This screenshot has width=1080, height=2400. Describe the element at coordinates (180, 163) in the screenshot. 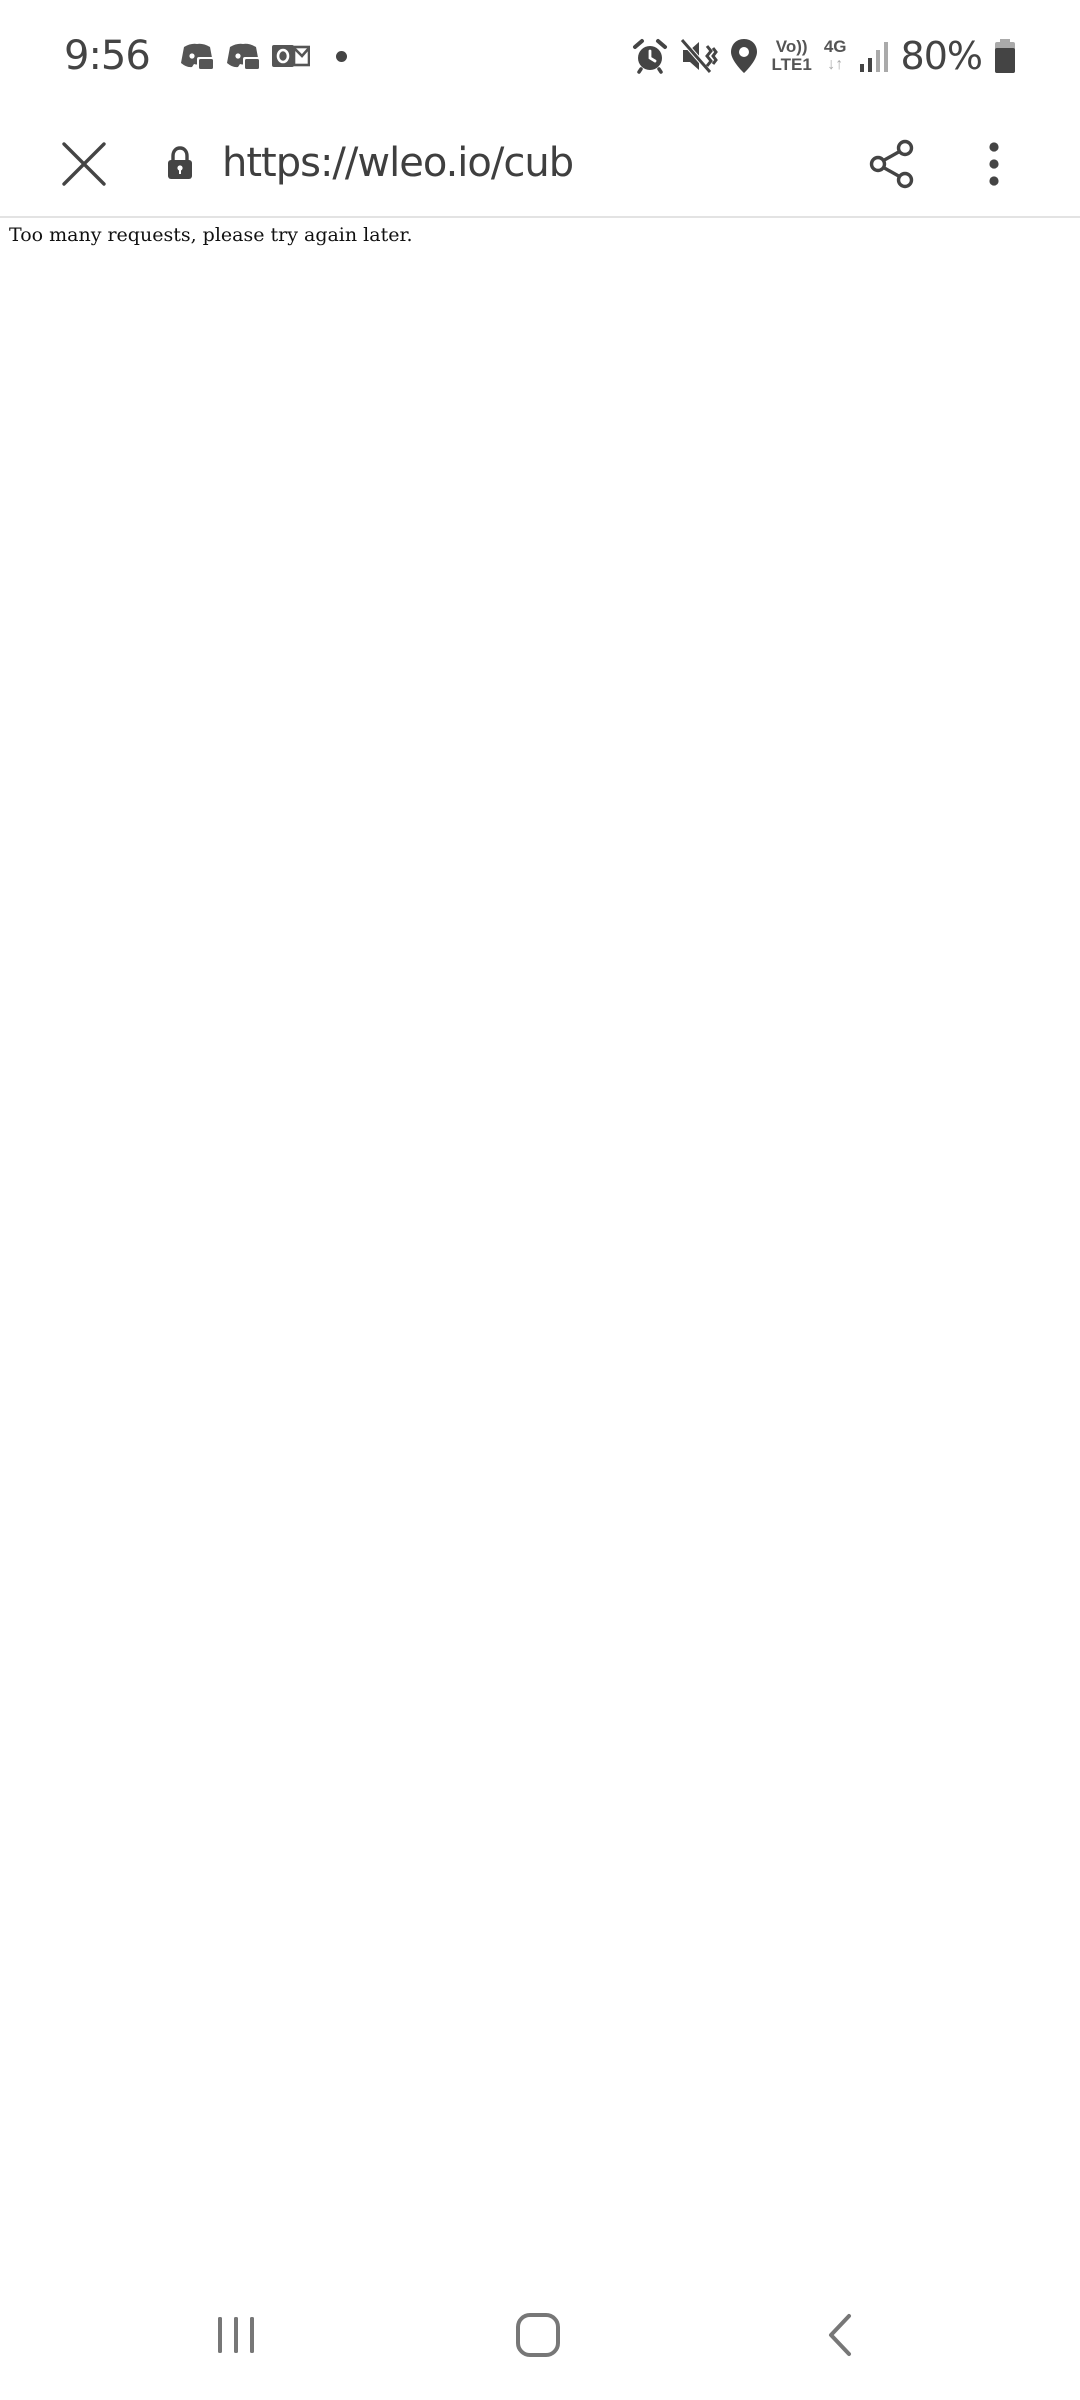

I see `lock-icon` at that location.